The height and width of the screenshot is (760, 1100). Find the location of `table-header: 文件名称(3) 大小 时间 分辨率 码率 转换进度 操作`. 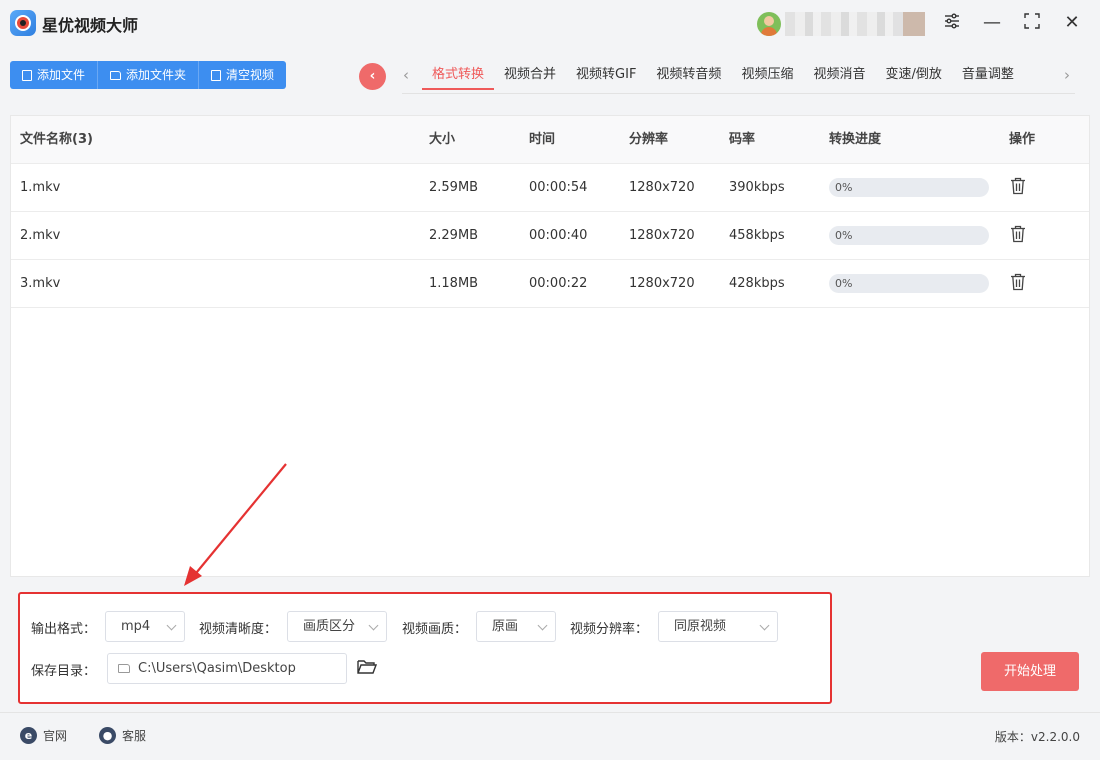

table-header: 文件名称(3) 大小 时间 分辨率 码率 转换进度 操作 is located at coordinates (550, 140).